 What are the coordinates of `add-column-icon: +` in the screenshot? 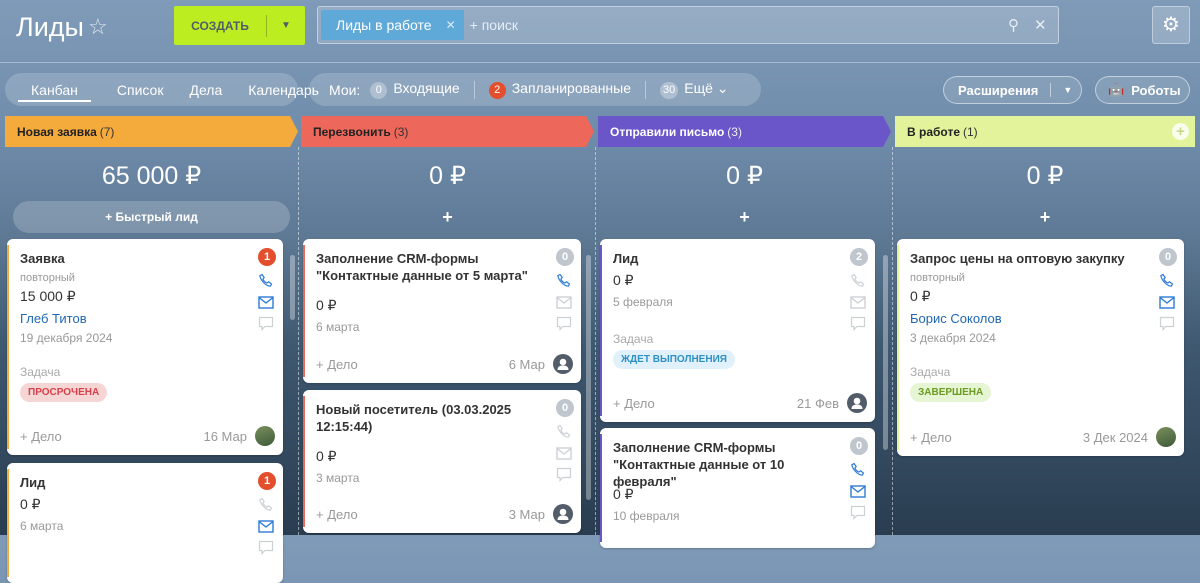 It's located at (1180, 131).